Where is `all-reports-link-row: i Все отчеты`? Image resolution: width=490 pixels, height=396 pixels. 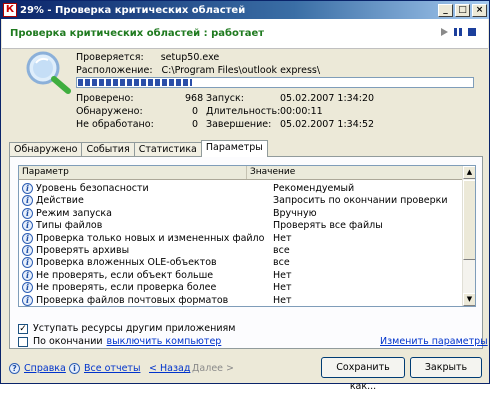 all-reports-link-row: i Все отчеты is located at coordinates (104, 368).